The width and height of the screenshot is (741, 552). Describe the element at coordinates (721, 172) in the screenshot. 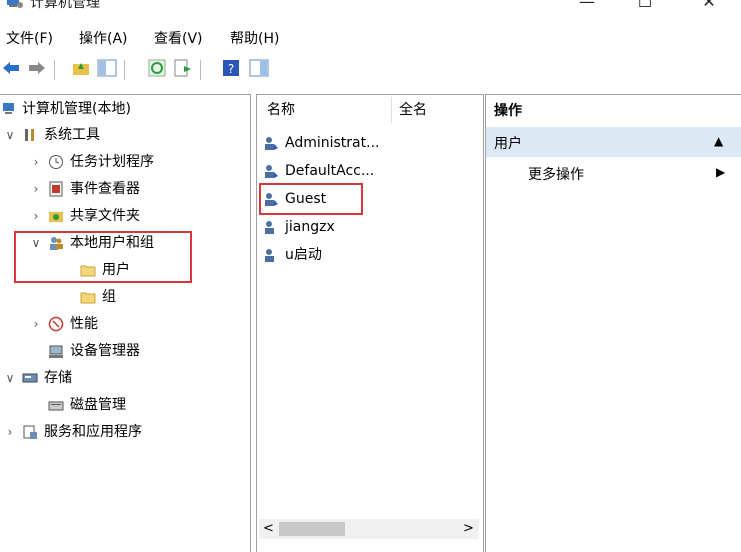

I see `submenu-arrow-icon: ▶` at that location.